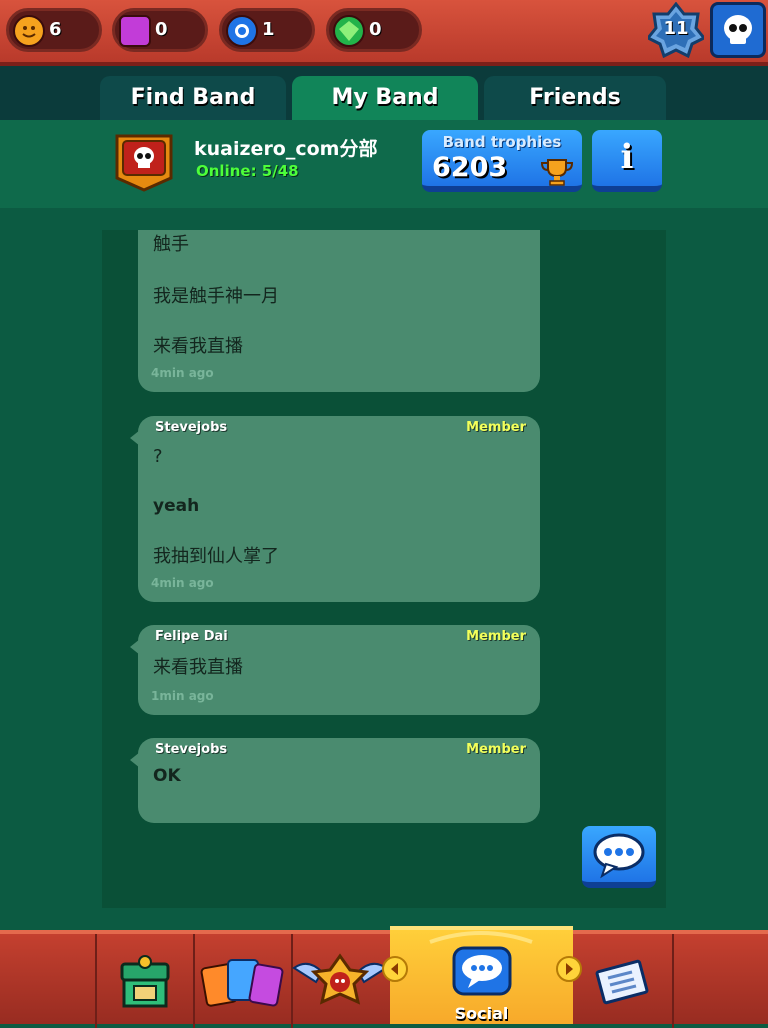 The height and width of the screenshot is (1028, 768). What do you see at coordinates (286, 149) in the screenshot?
I see `band-name: kuaizero_com分部` at bounding box center [286, 149].